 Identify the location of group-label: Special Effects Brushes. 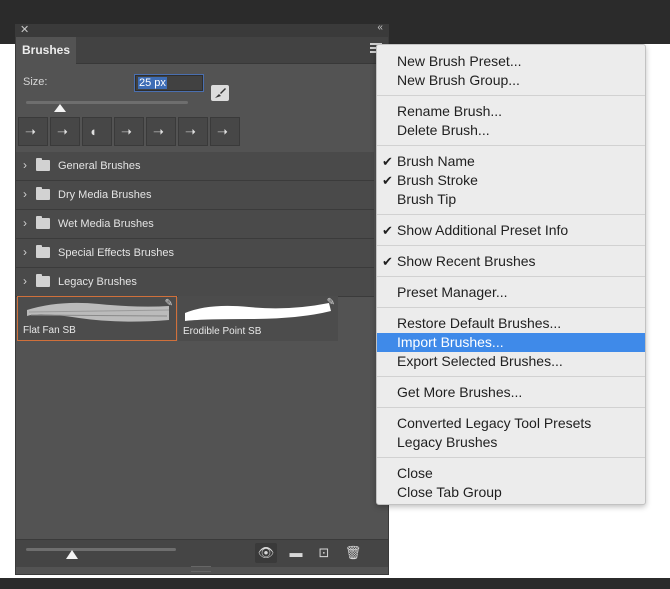
(116, 253).